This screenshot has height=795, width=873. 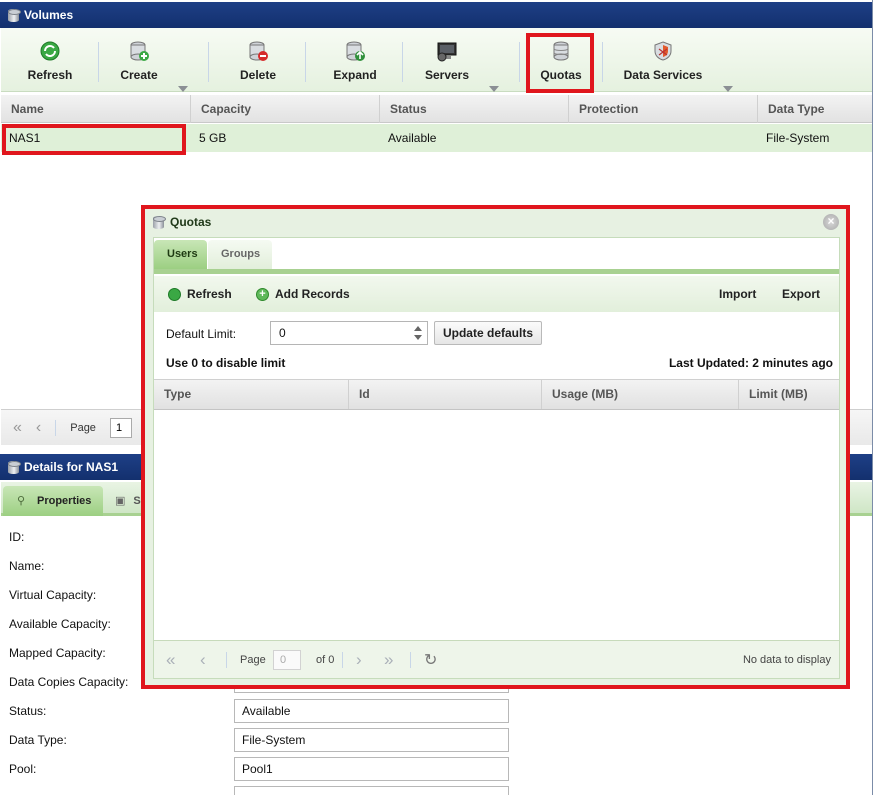 I want to click on expand-volume-icon, so click(x=355, y=51).